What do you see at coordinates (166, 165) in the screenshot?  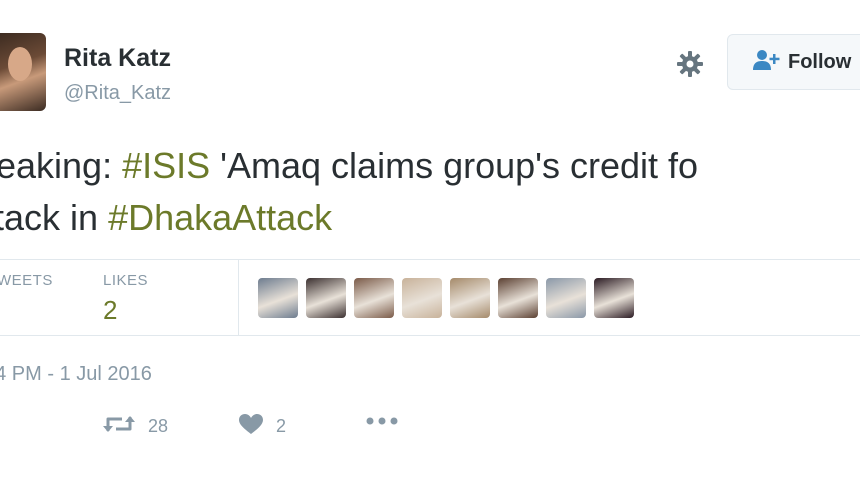 I see `hashtag-link: #ISIS` at bounding box center [166, 165].